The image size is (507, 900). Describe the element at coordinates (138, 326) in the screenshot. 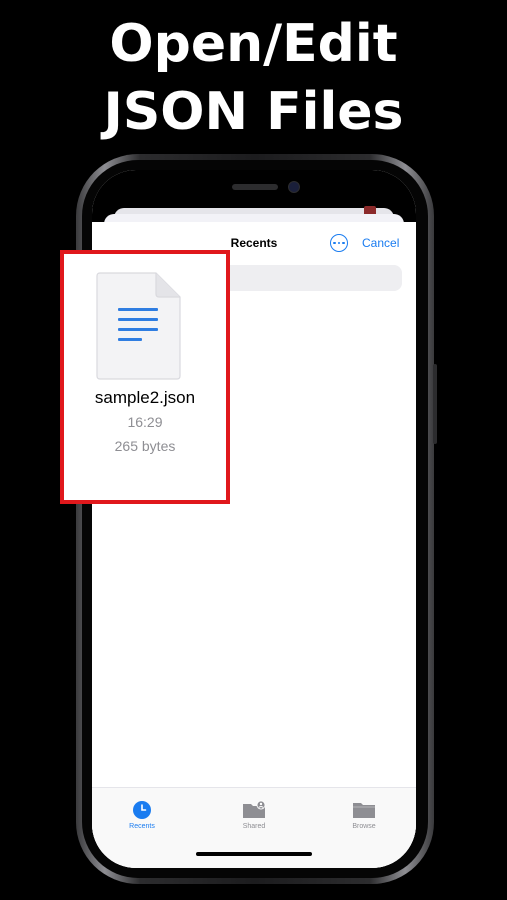

I see `document-icon` at that location.